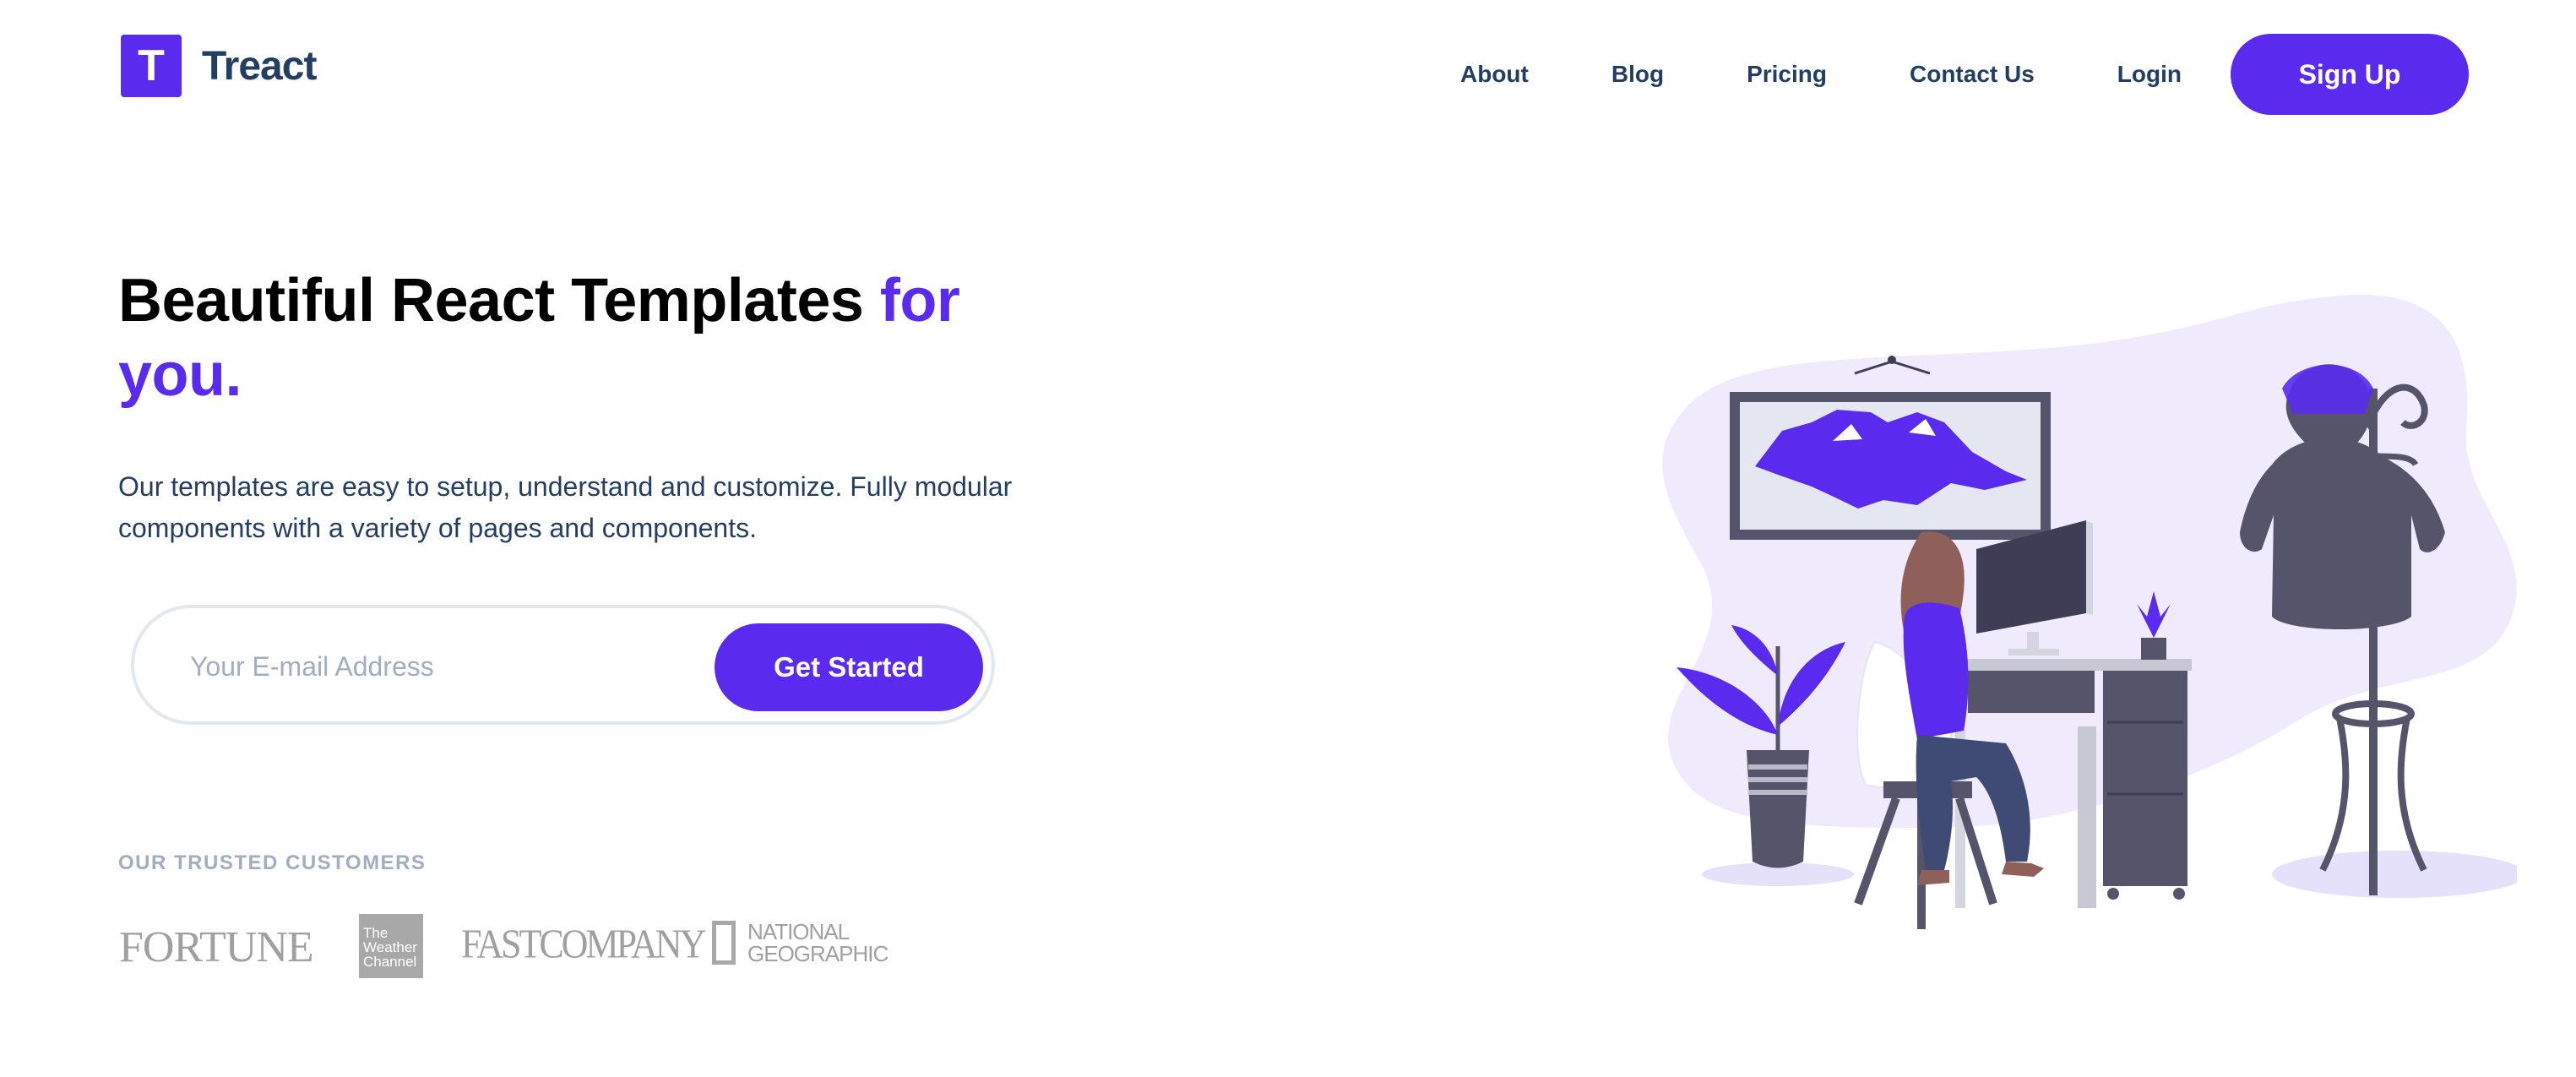 The height and width of the screenshot is (1077, 2576). Describe the element at coordinates (1972, 75) in the screenshot. I see `nav-contact-link: Contact Us` at that location.